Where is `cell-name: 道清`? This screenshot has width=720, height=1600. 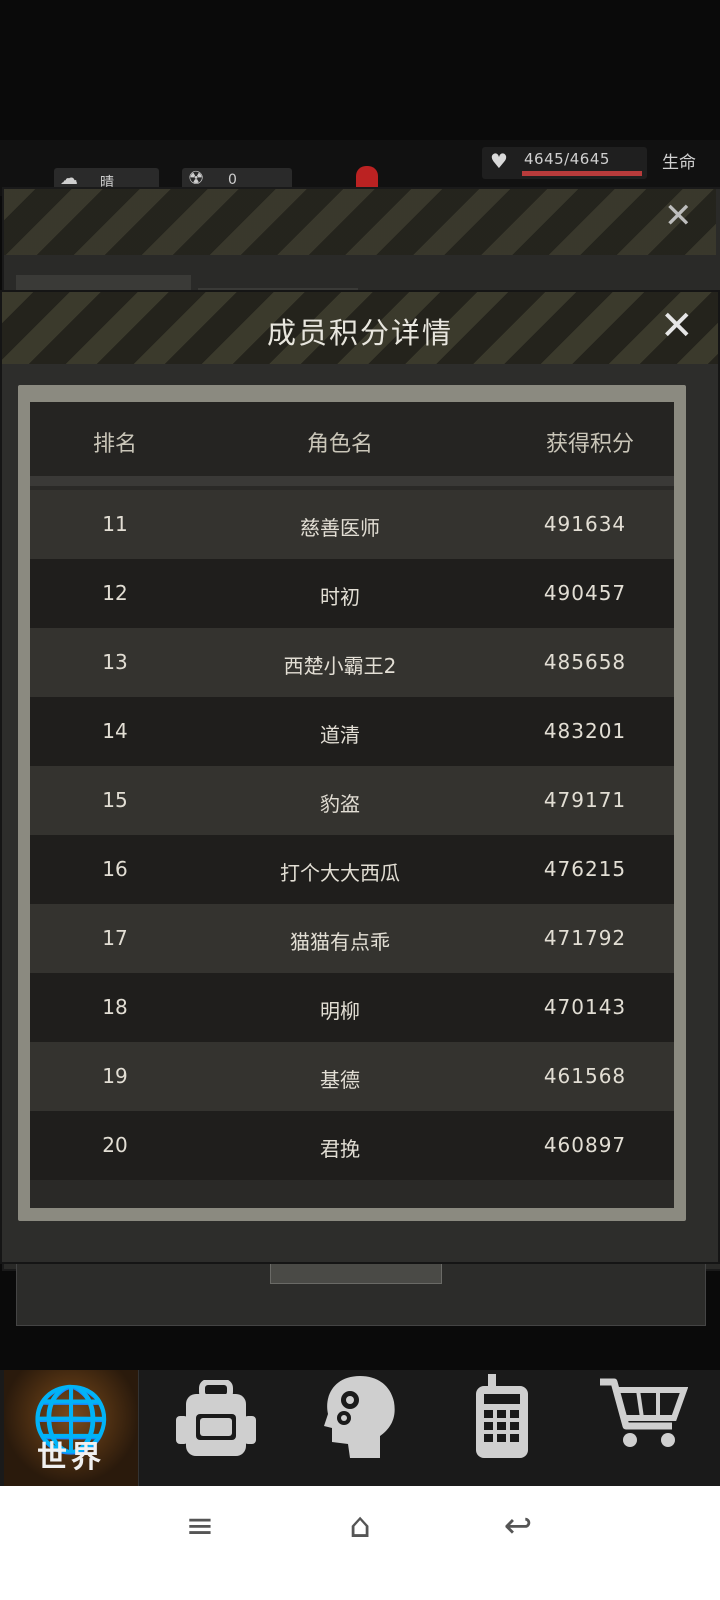 cell-name: 道清 is located at coordinates (340, 735).